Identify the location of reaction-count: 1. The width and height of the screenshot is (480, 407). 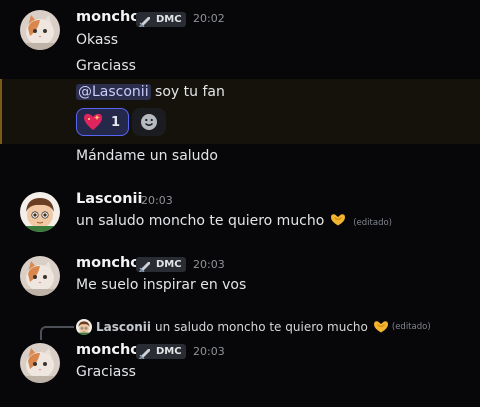
(116, 122).